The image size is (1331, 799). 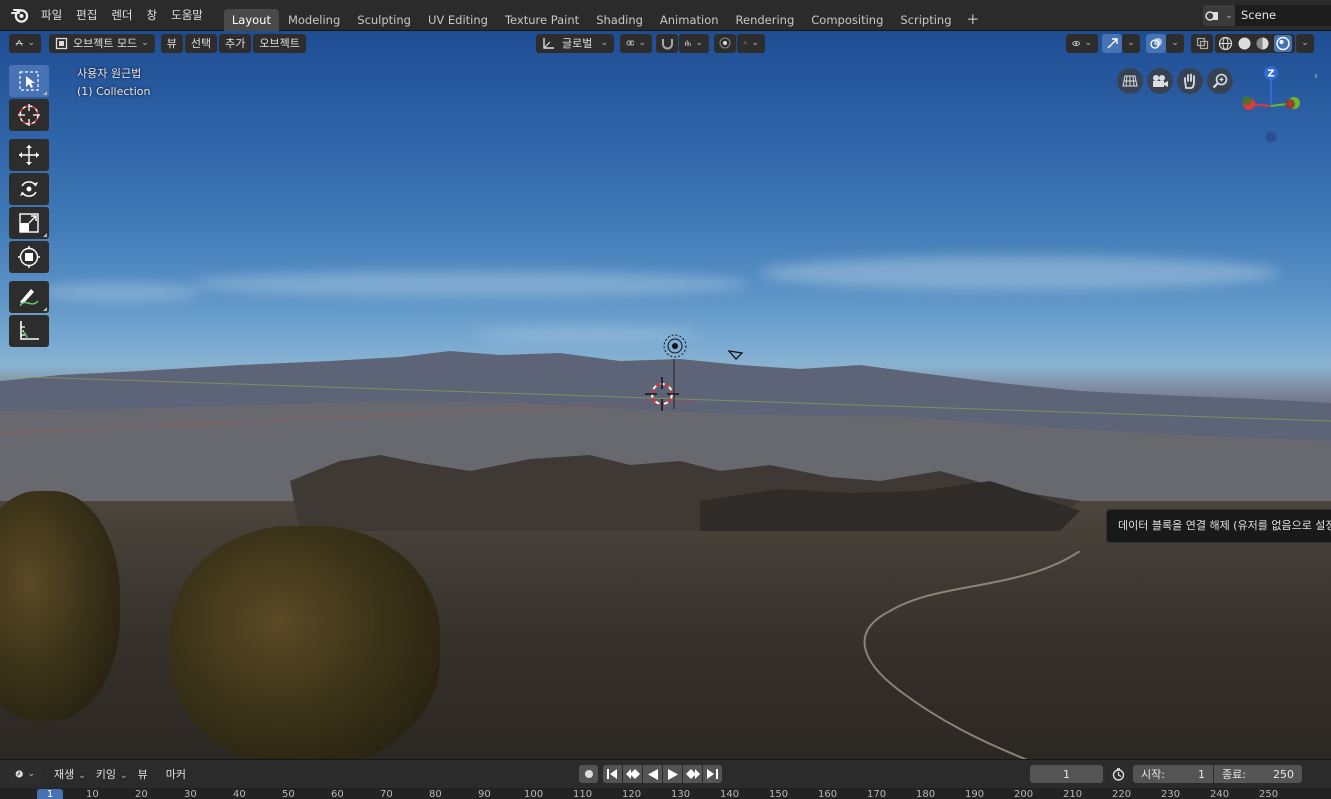 What do you see at coordinates (1082, 43) in the screenshot?
I see `object-visibility-selector: ⌄` at bounding box center [1082, 43].